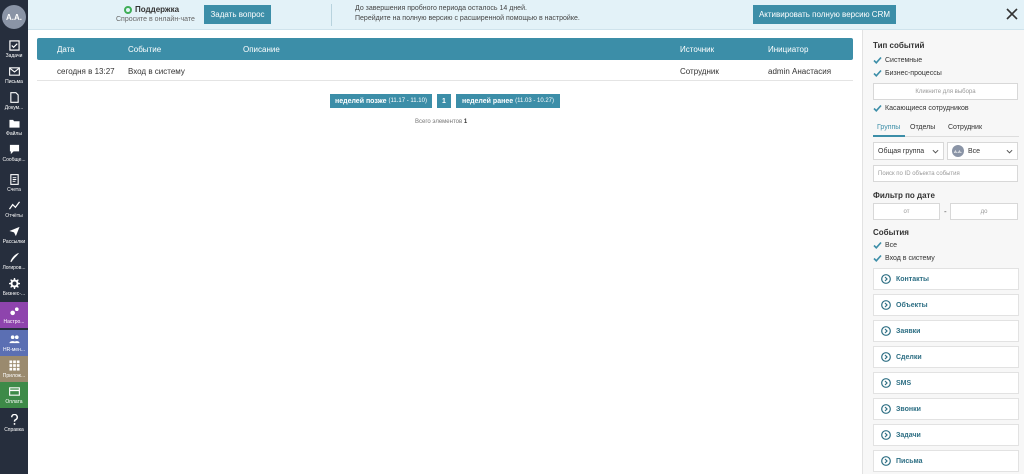 Image resolution: width=1024 pixels, height=474 pixels. What do you see at coordinates (907, 73) in the screenshot?
I see `checkbox-business-processes: Бизнес-процессы` at bounding box center [907, 73].